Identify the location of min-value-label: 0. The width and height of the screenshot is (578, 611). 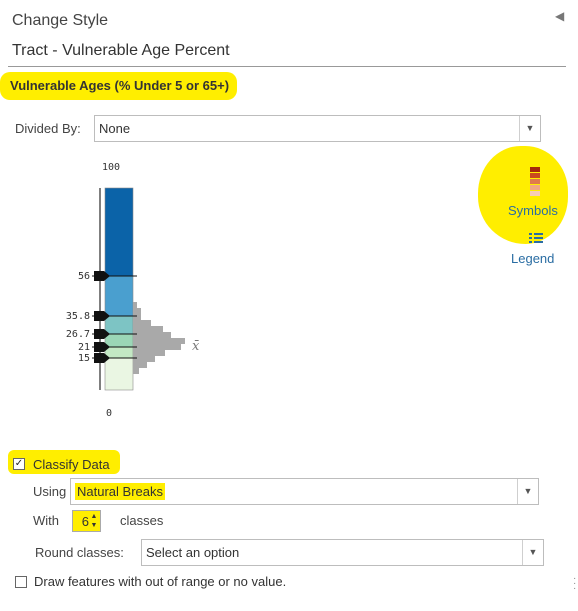
(109, 413).